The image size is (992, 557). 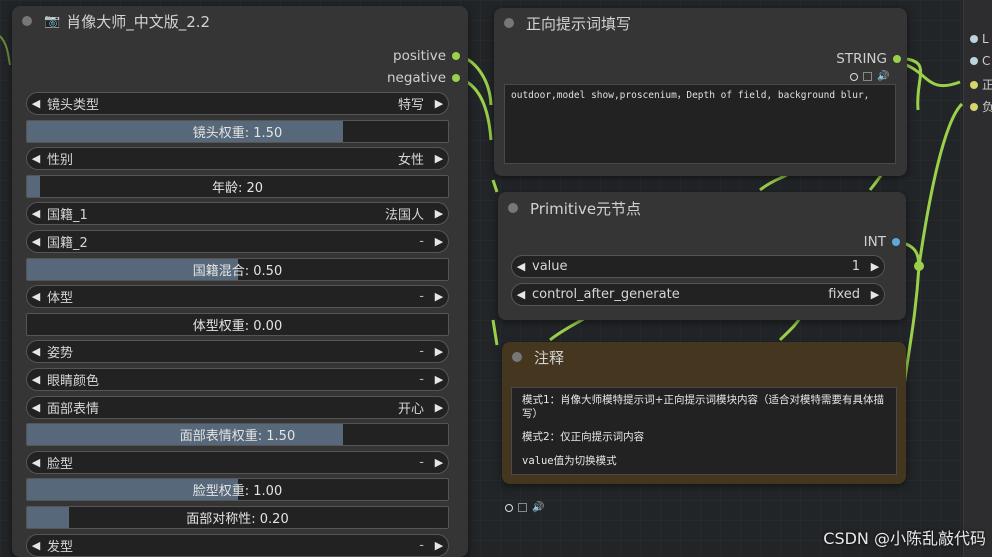 I want to click on combo-widget: ◀ 国籍_2 - ▶, so click(x=237, y=241).